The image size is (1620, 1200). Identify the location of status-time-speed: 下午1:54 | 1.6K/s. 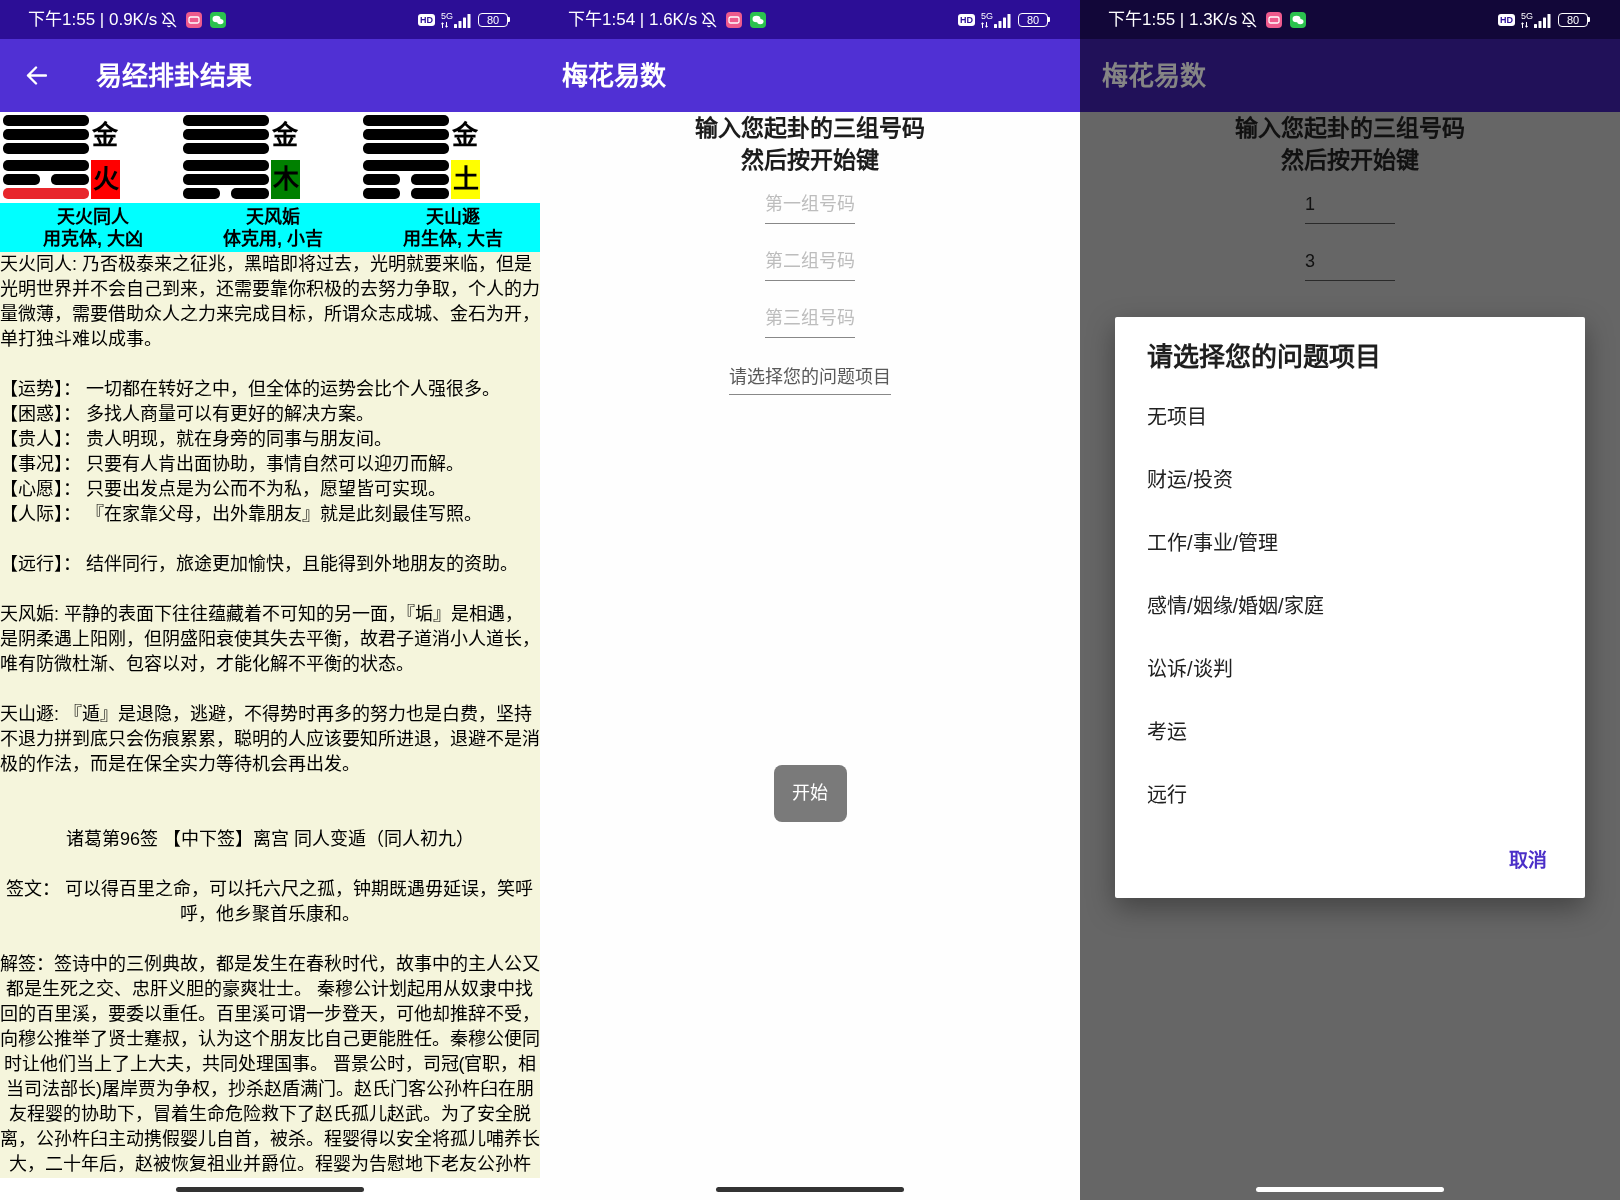
(633, 19).